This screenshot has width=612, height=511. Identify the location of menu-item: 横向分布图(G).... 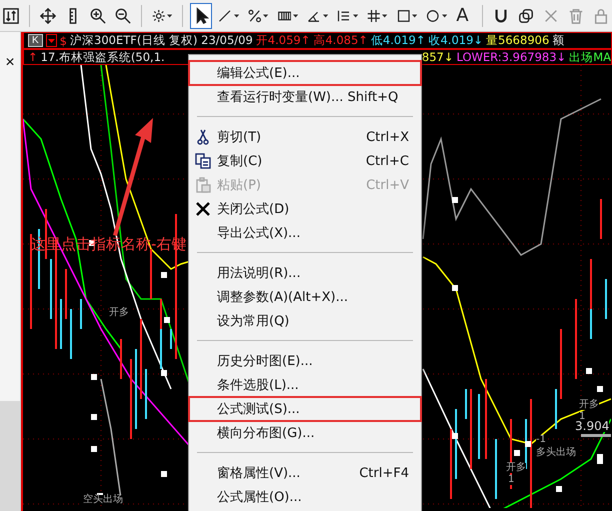
(305, 433).